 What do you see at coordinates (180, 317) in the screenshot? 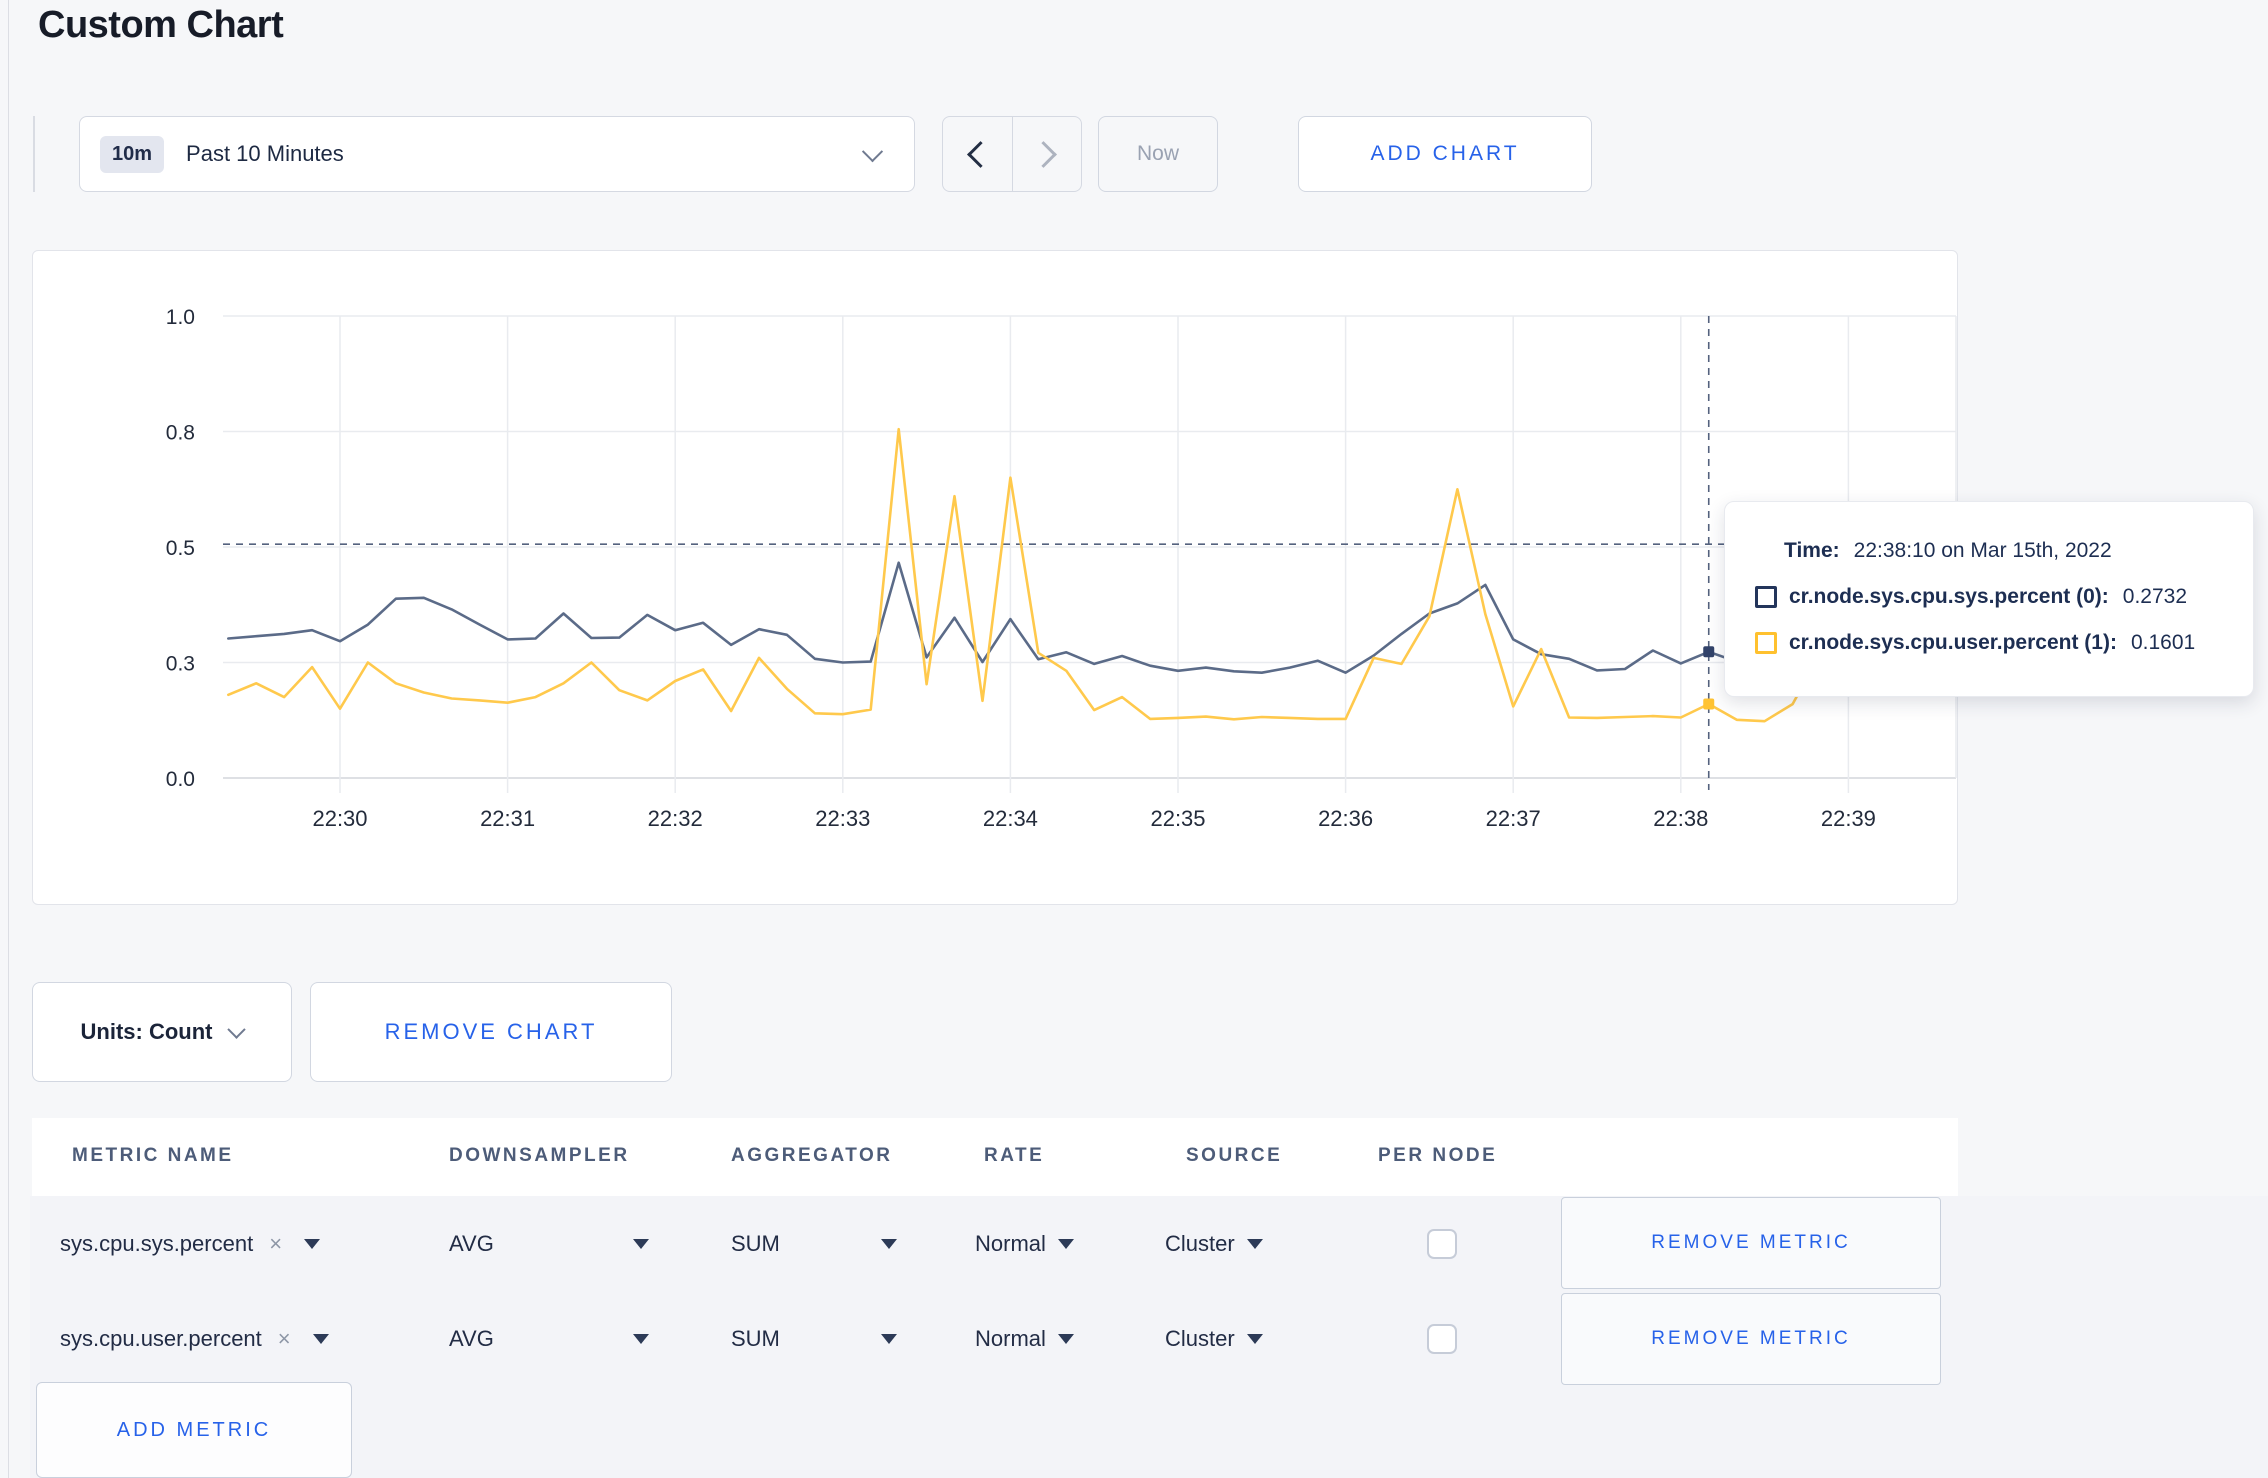
I see `svg-text: 1.0` at bounding box center [180, 317].